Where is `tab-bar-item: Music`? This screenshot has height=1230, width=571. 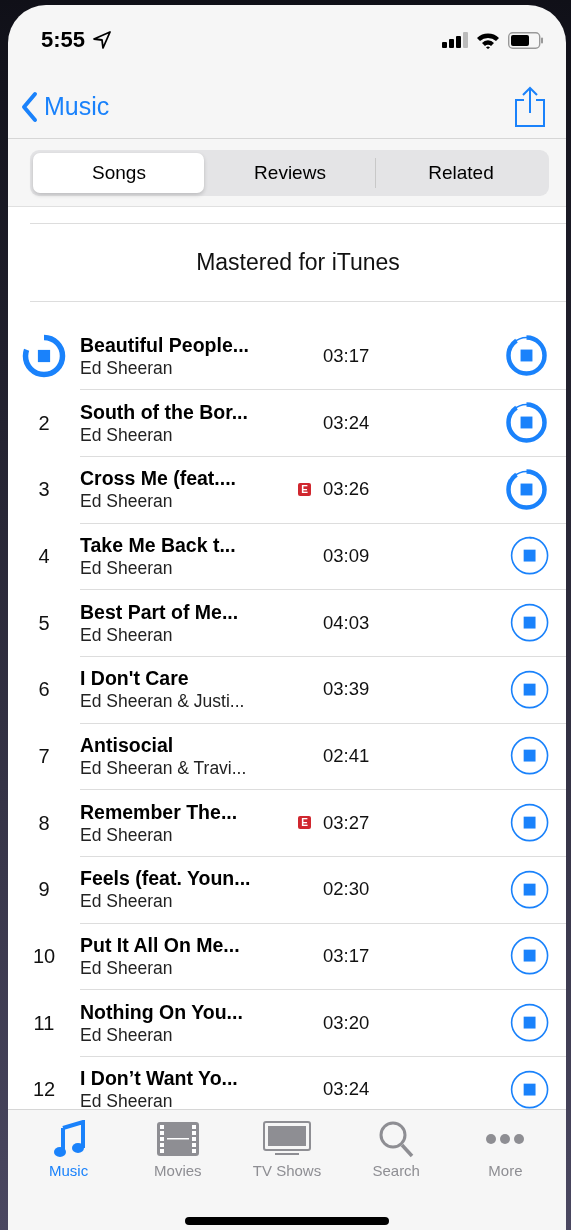
tab-bar-item: Music is located at coordinates (69, 1149).